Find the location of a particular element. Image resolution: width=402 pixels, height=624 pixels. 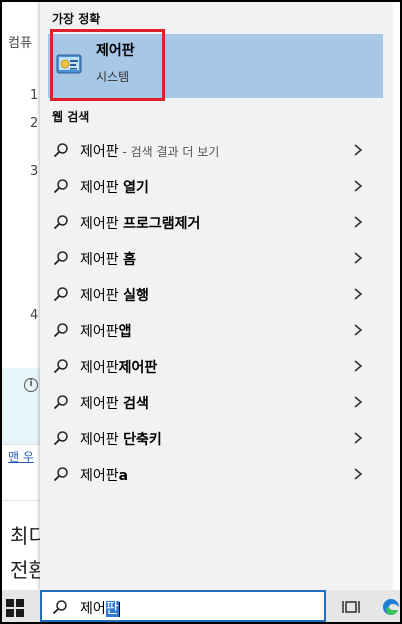

bg-link: 맨 우 is located at coordinates (21, 456).